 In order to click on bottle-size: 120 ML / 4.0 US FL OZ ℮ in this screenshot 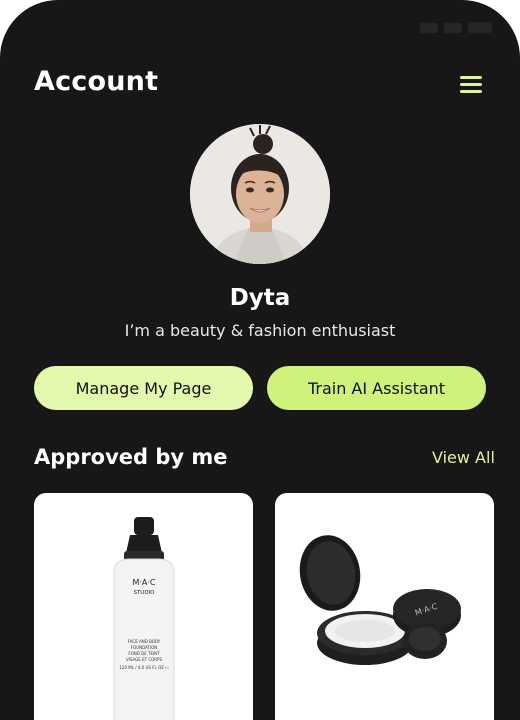, I will do `click(143, 667)`.